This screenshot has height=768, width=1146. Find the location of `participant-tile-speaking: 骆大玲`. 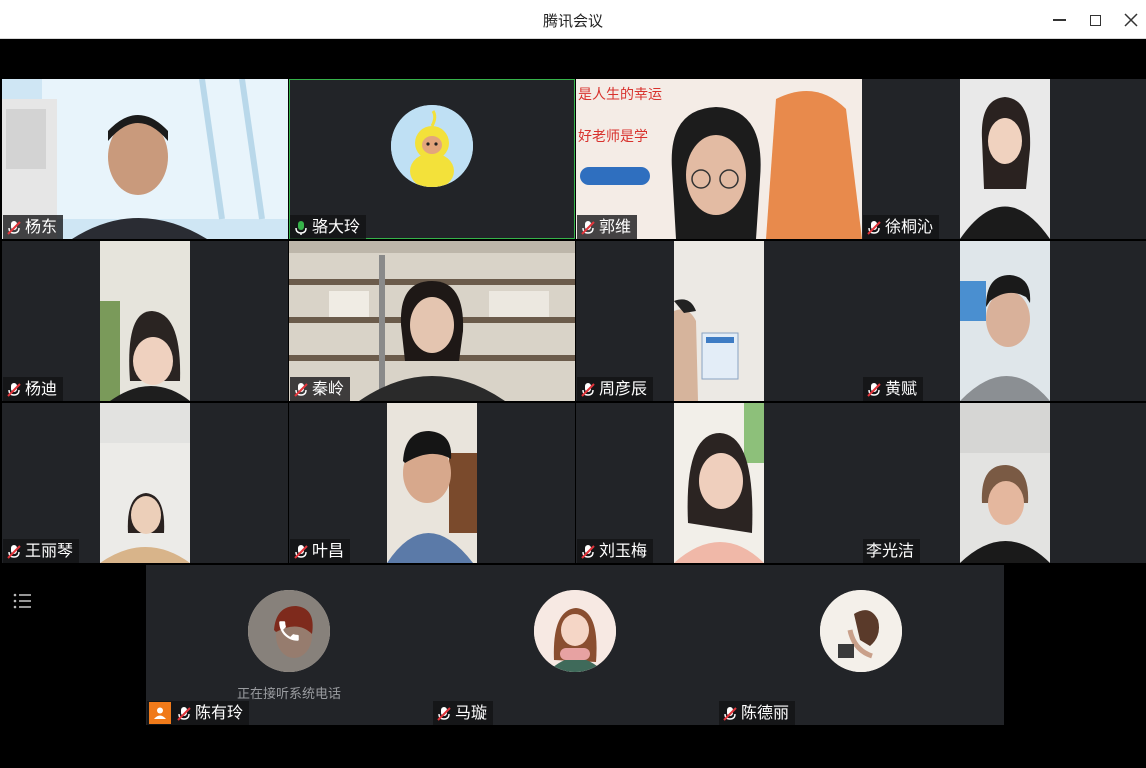

participant-tile-speaking: 骆大玲 is located at coordinates (432, 159).